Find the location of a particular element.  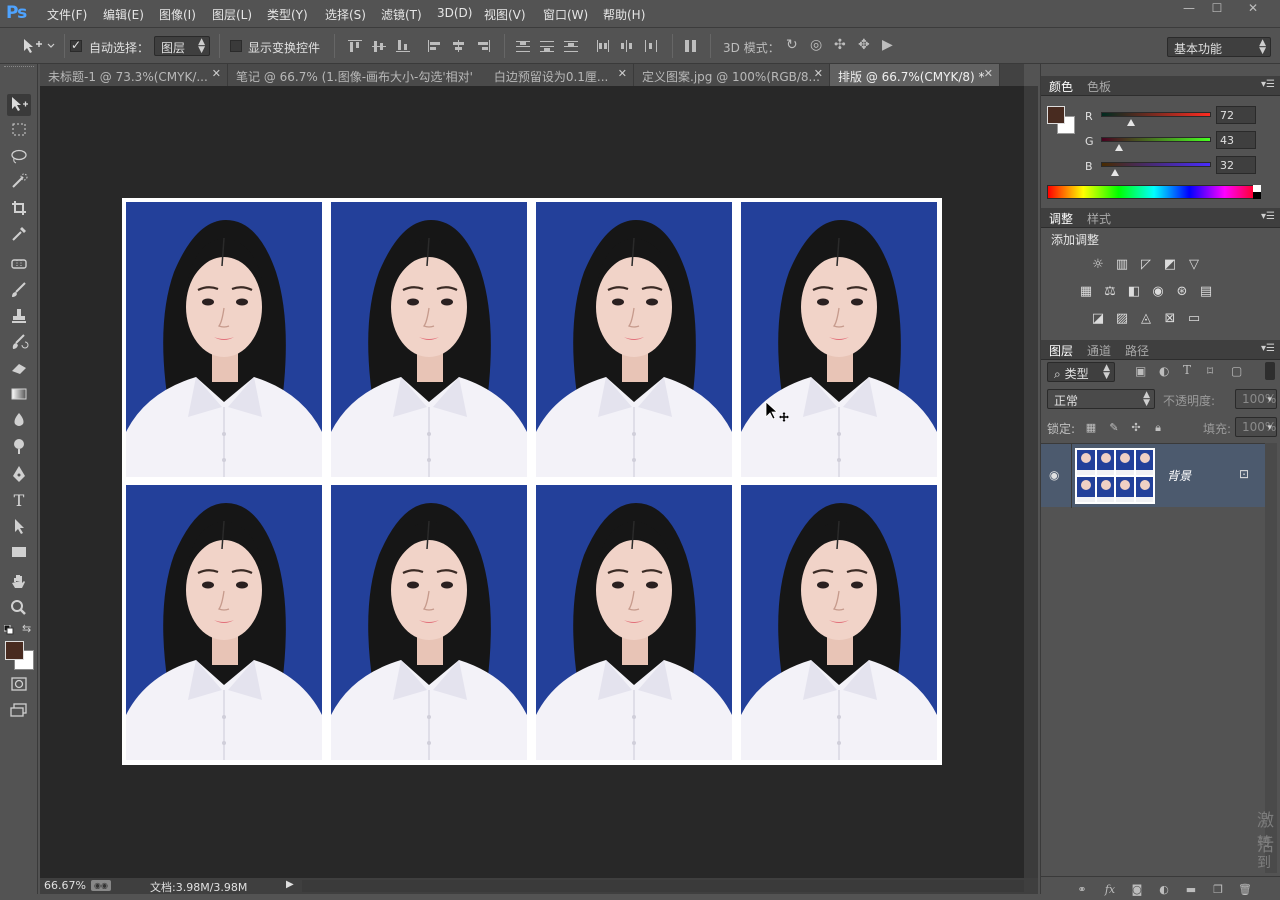

clone-stamp-tool-icon is located at coordinates (19, 317).